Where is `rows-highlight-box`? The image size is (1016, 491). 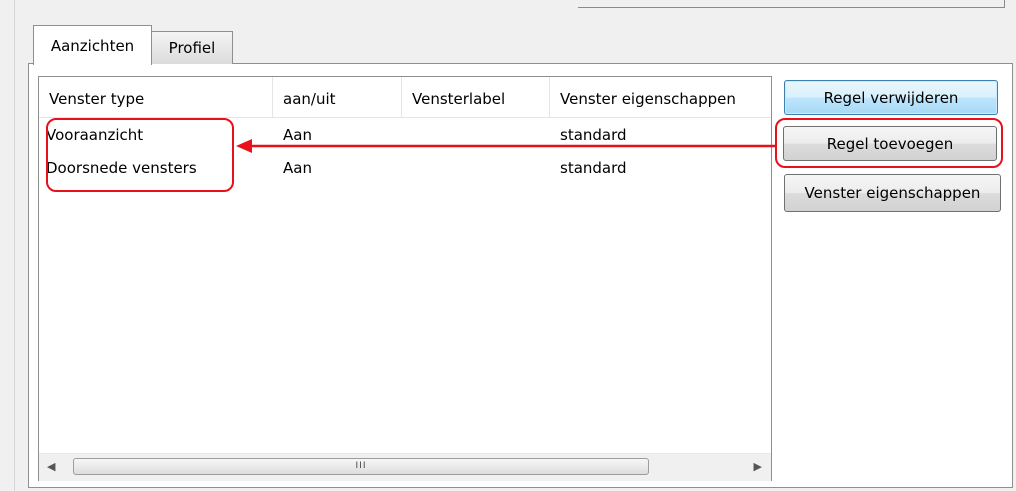 rows-highlight-box is located at coordinates (140, 155).